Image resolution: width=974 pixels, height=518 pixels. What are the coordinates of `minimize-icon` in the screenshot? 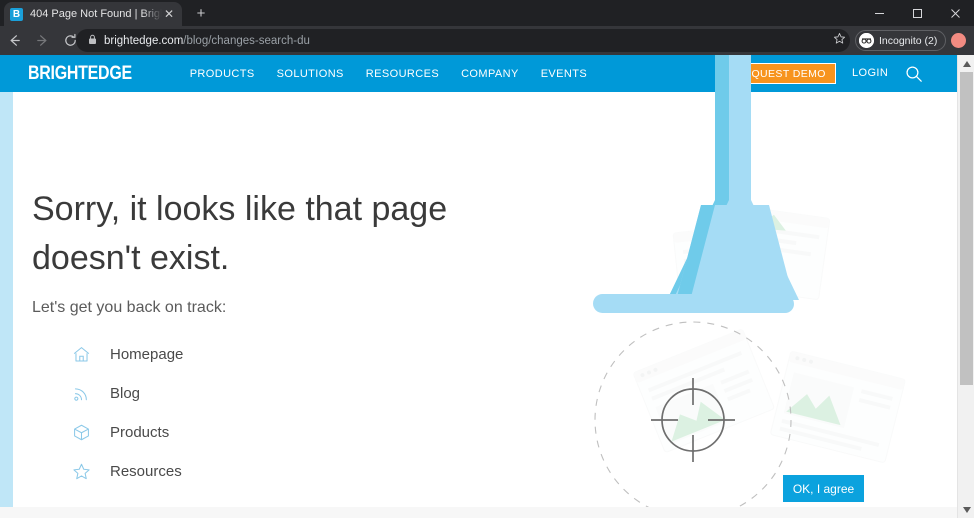 It's located at (879, 13).